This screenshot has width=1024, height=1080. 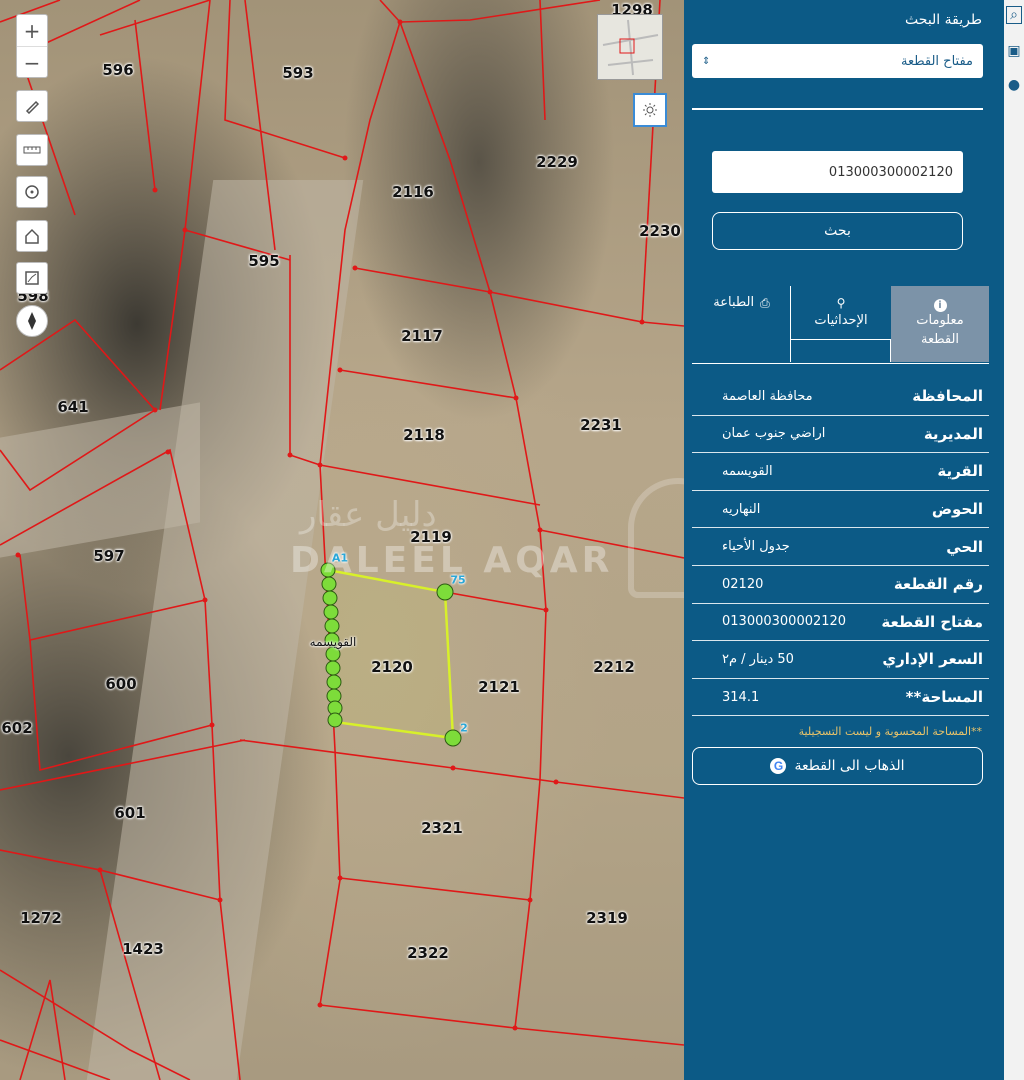 What do you see at coordinates (741, 509) in the screenshot?
I see `info-value: النهاريه` at bounding box center [741, 509].